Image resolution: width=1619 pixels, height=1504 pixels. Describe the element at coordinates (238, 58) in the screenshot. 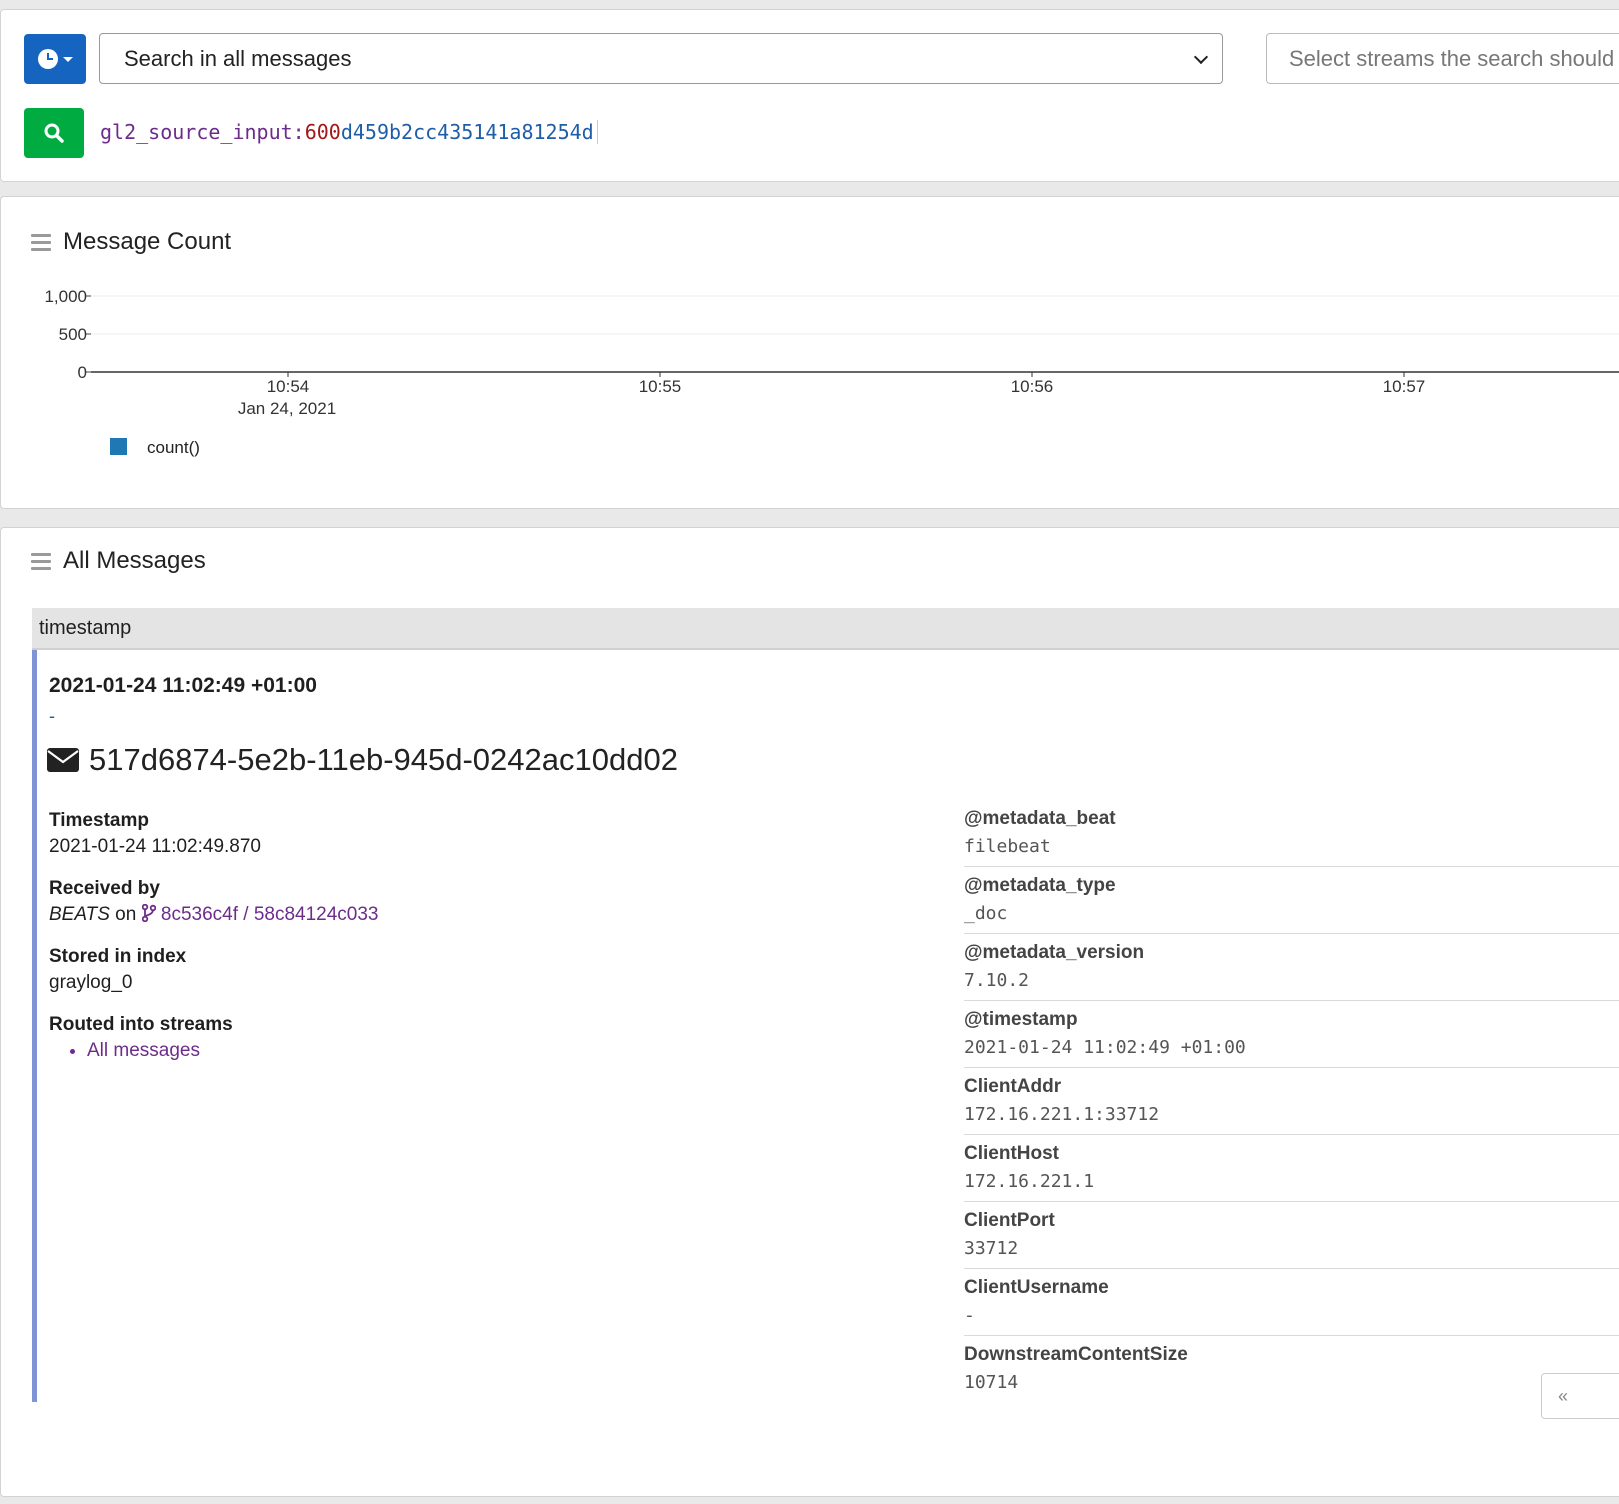

I see `search-scope-label: Search in all messages` at that location.